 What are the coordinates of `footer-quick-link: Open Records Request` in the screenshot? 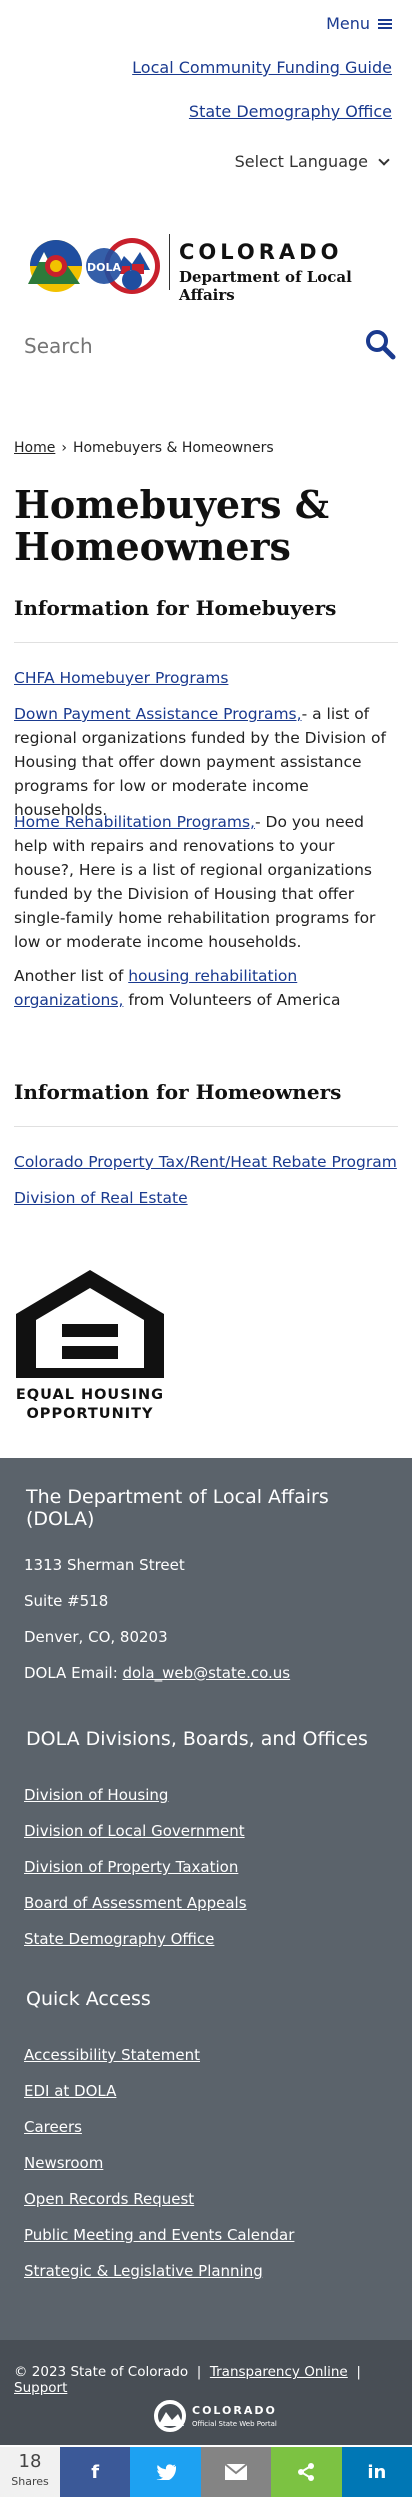 It's located at (109, 2199).